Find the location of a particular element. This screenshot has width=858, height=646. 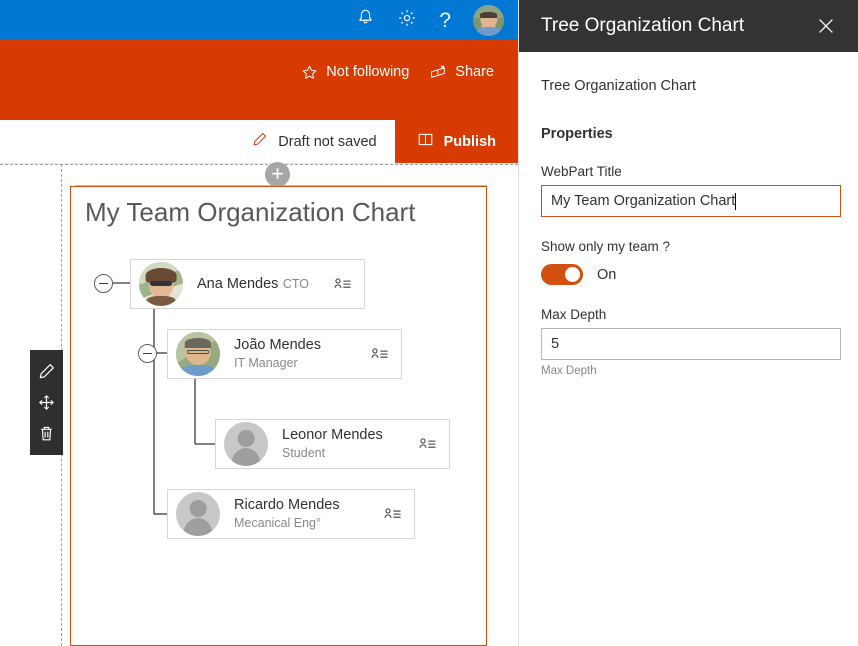

draft-status-label: Draft not saved is located at coordinates (327, 141).